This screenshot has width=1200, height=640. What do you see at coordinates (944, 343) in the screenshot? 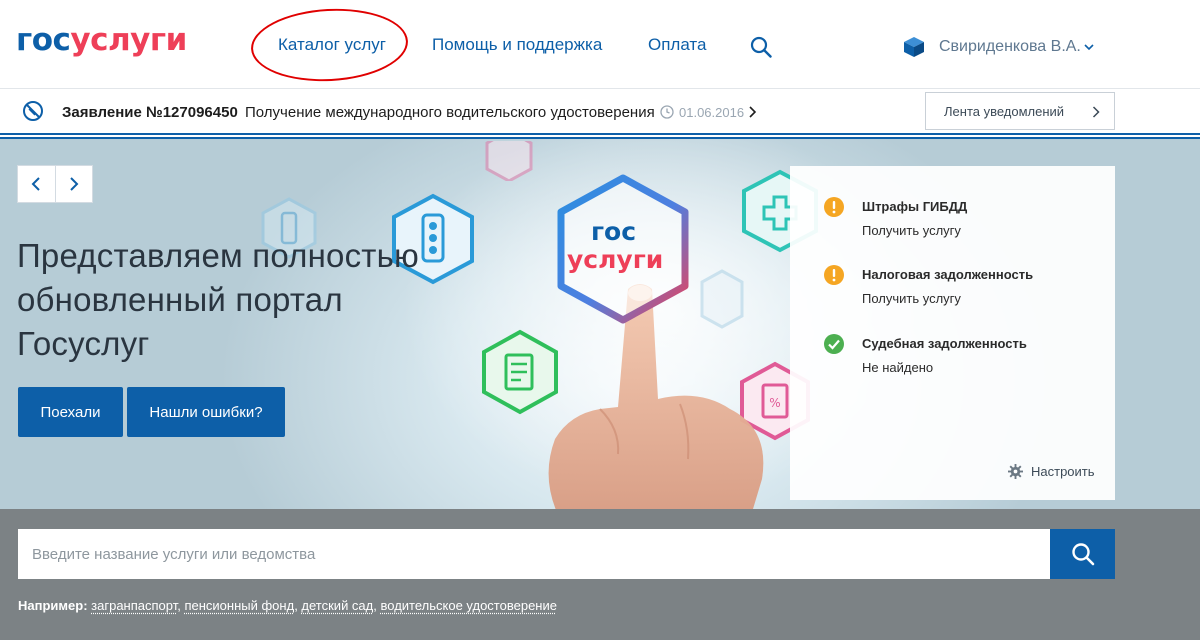
I see `panel-item-title: Судебная задолженность` at bounding box center [944, 343].